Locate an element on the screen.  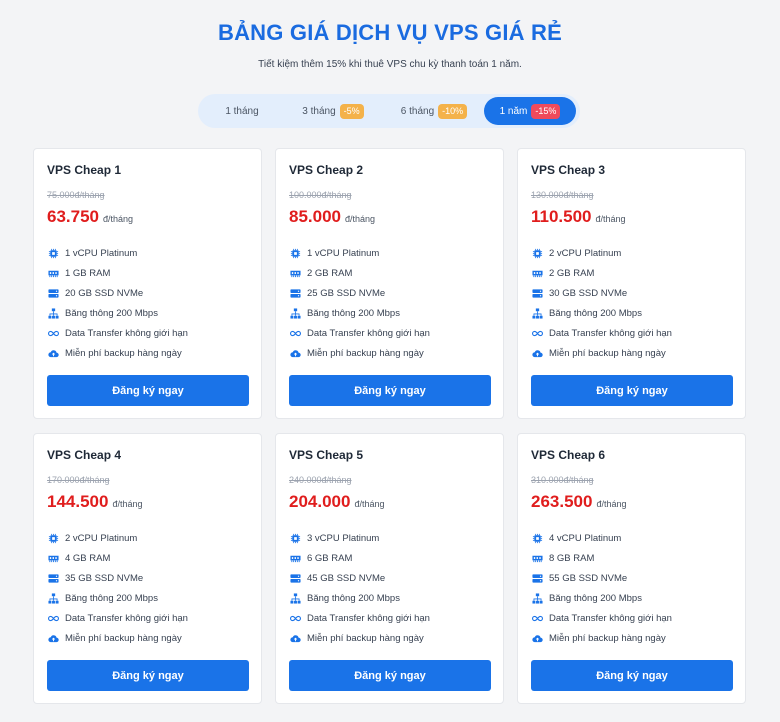
feature-item: 4 vCPU Platinum is located at coordinates (601, 538).